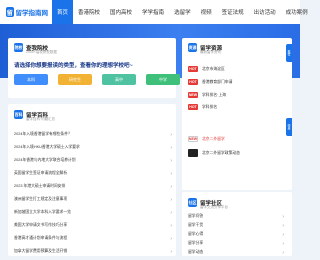 The image size is (320, 260). I want to click on encyclopedia-icon: 百科, so click(18, 114).